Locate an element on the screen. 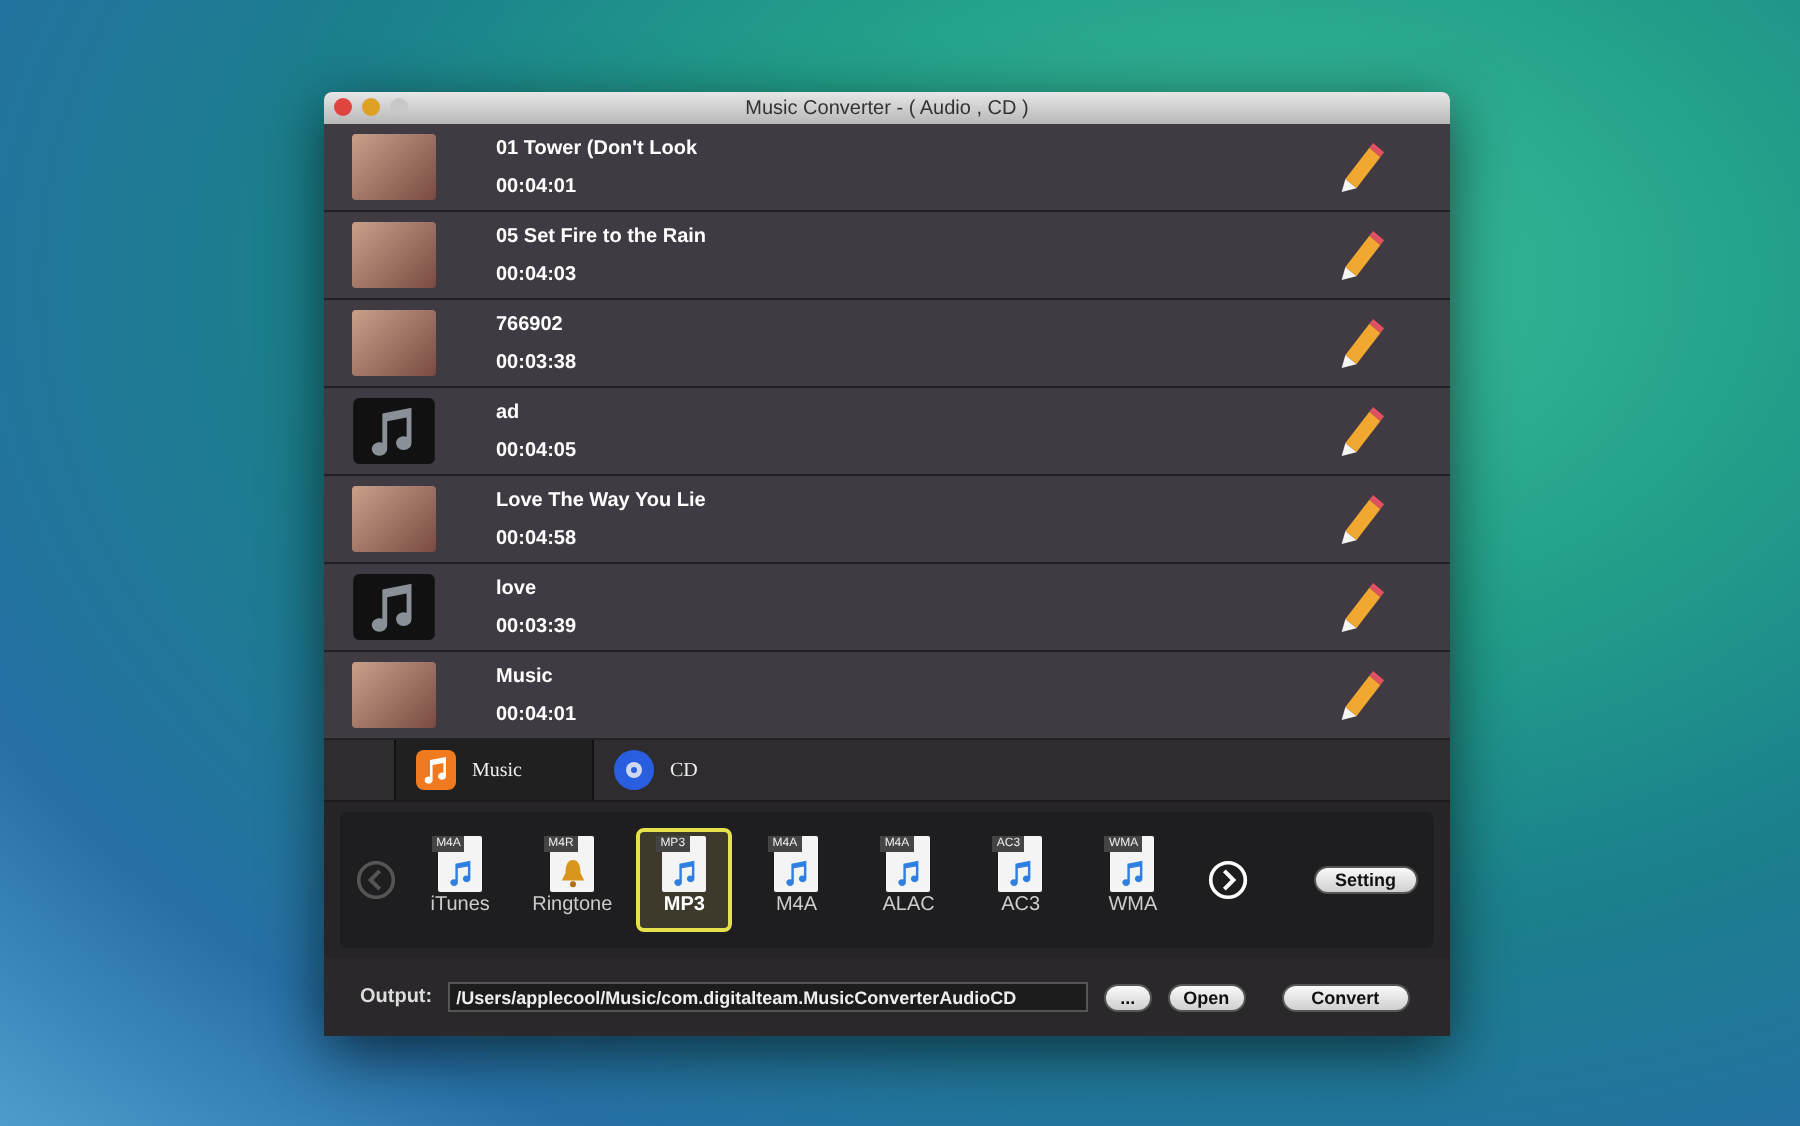 This screenshot has width=1800, height=1126. track-row: 766902 00:03:38 is located at coordinates (887, 344).